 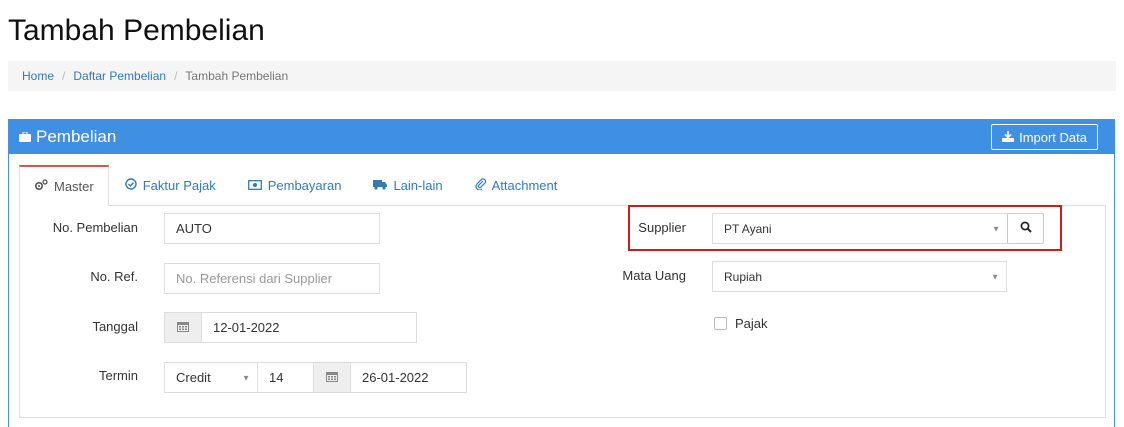 What do you see at coordinates (418, 185) in the screenshot?
I see `tab-label: Lain-lain` at bounding box center [418, 185].